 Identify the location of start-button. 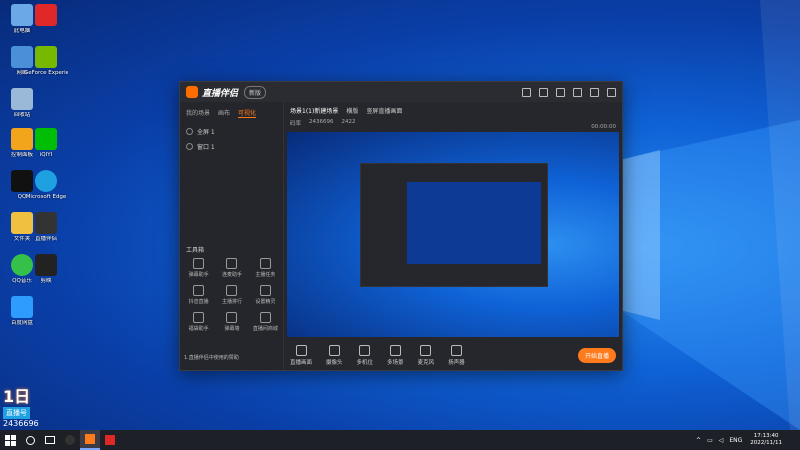
(10, 440).